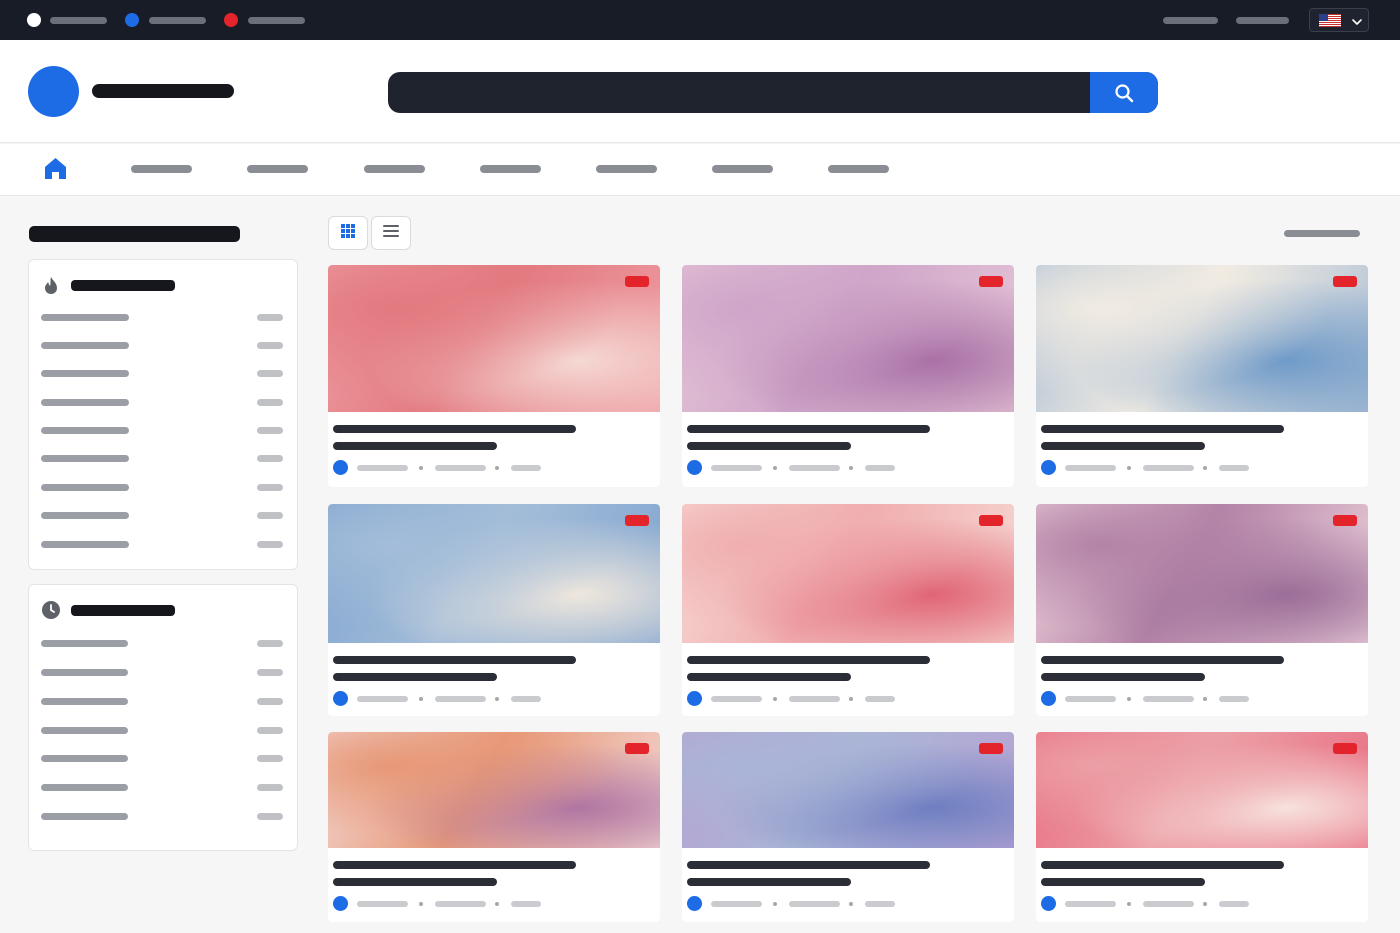  I want to click on search-bar, so click(773, 92).